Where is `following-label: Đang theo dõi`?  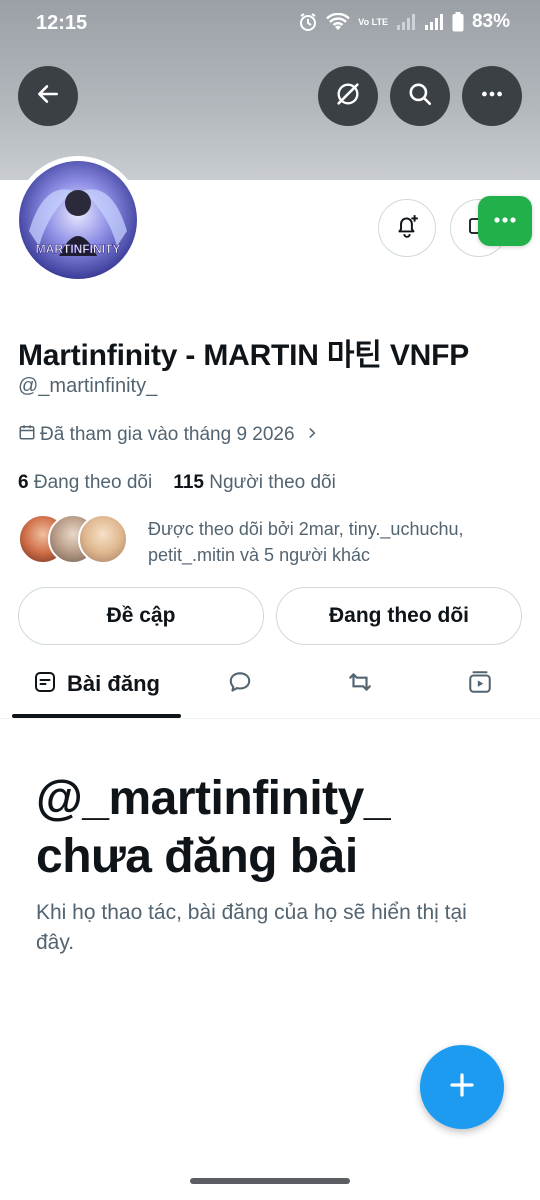 following-label: Đang theo dõi is located at coordinates (93, 482).